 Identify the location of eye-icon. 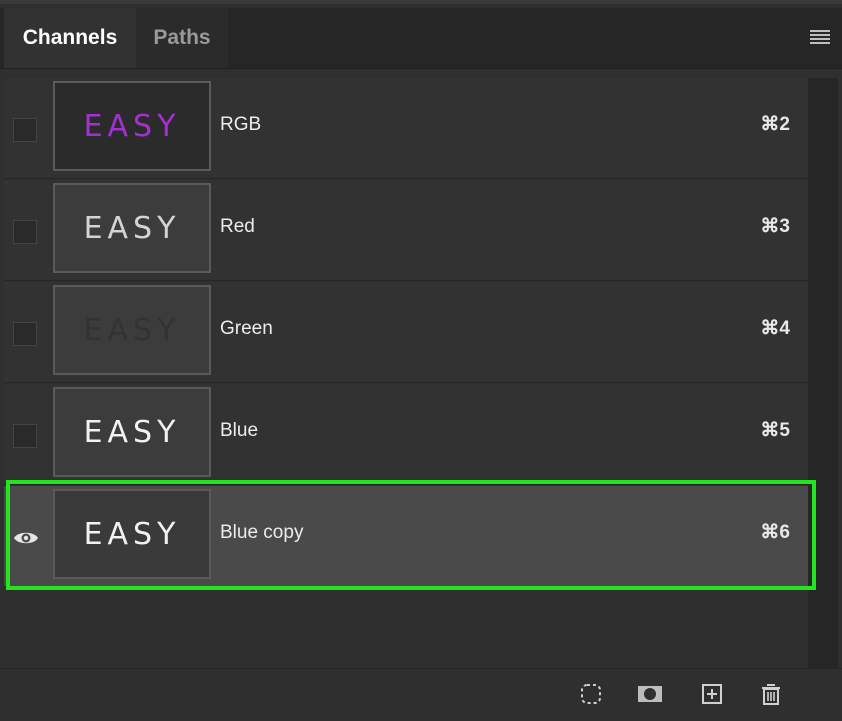
(26, 538).